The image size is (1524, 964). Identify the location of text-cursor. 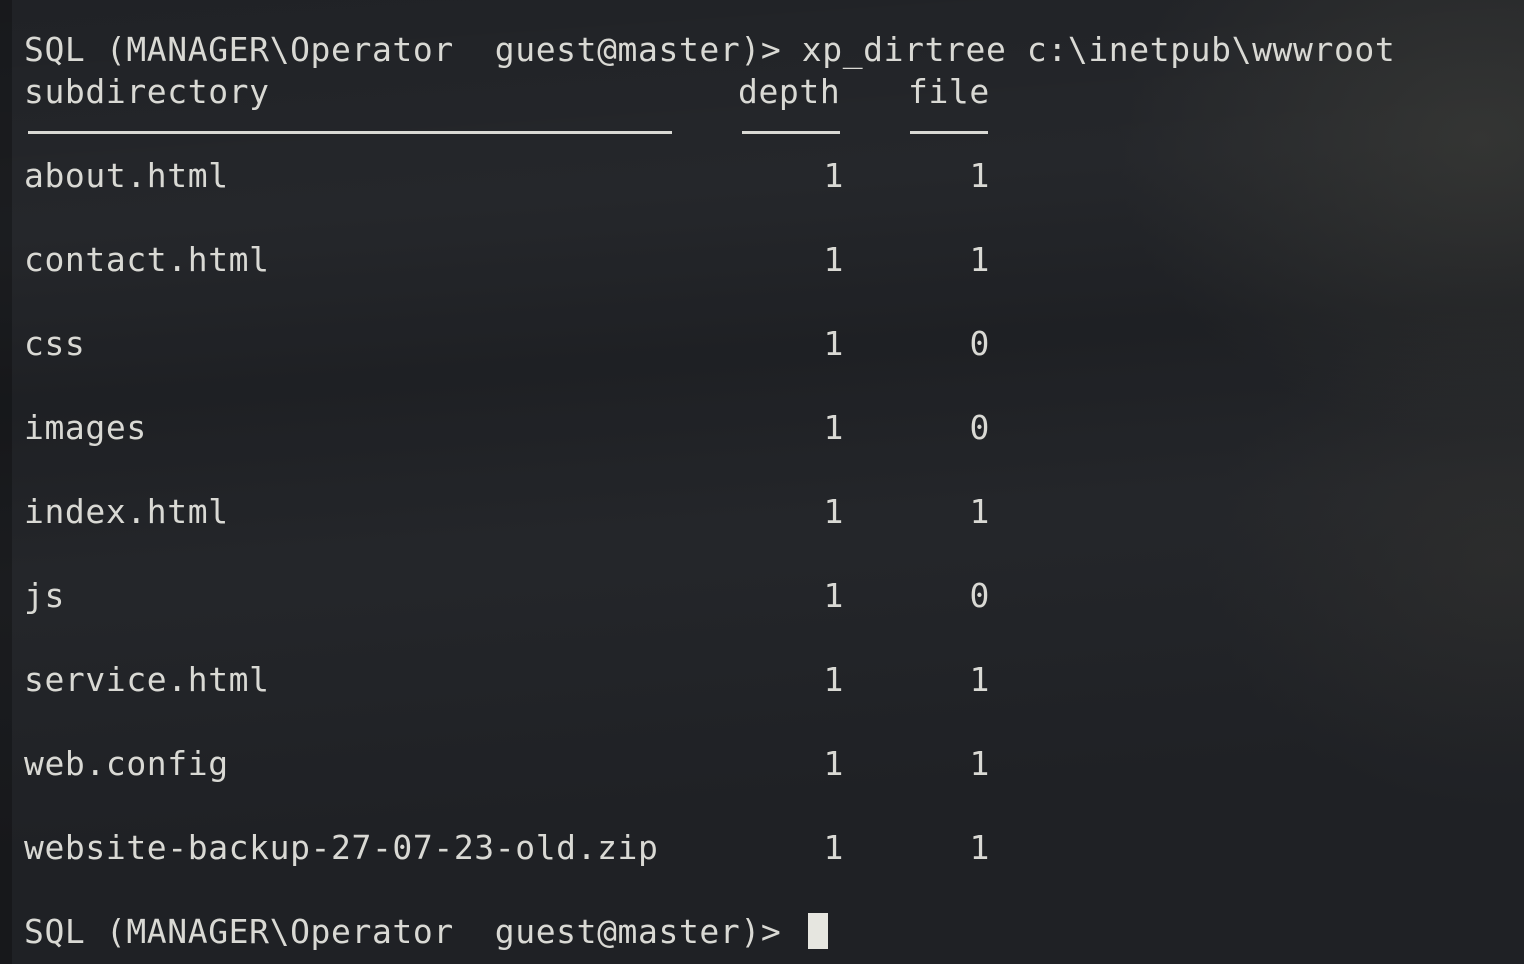
(817, 931).